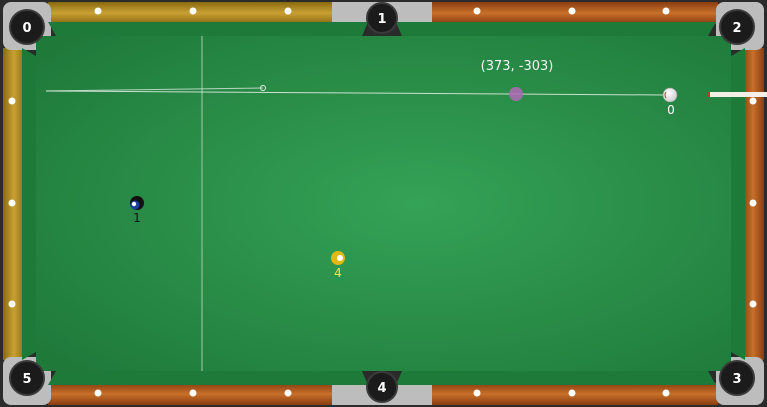 This screenshot has height=407, width=767. What do you see at coordinates (671, 110) in the screenshot?
I see `ball-label: 0` at bounding box center [671, 110].